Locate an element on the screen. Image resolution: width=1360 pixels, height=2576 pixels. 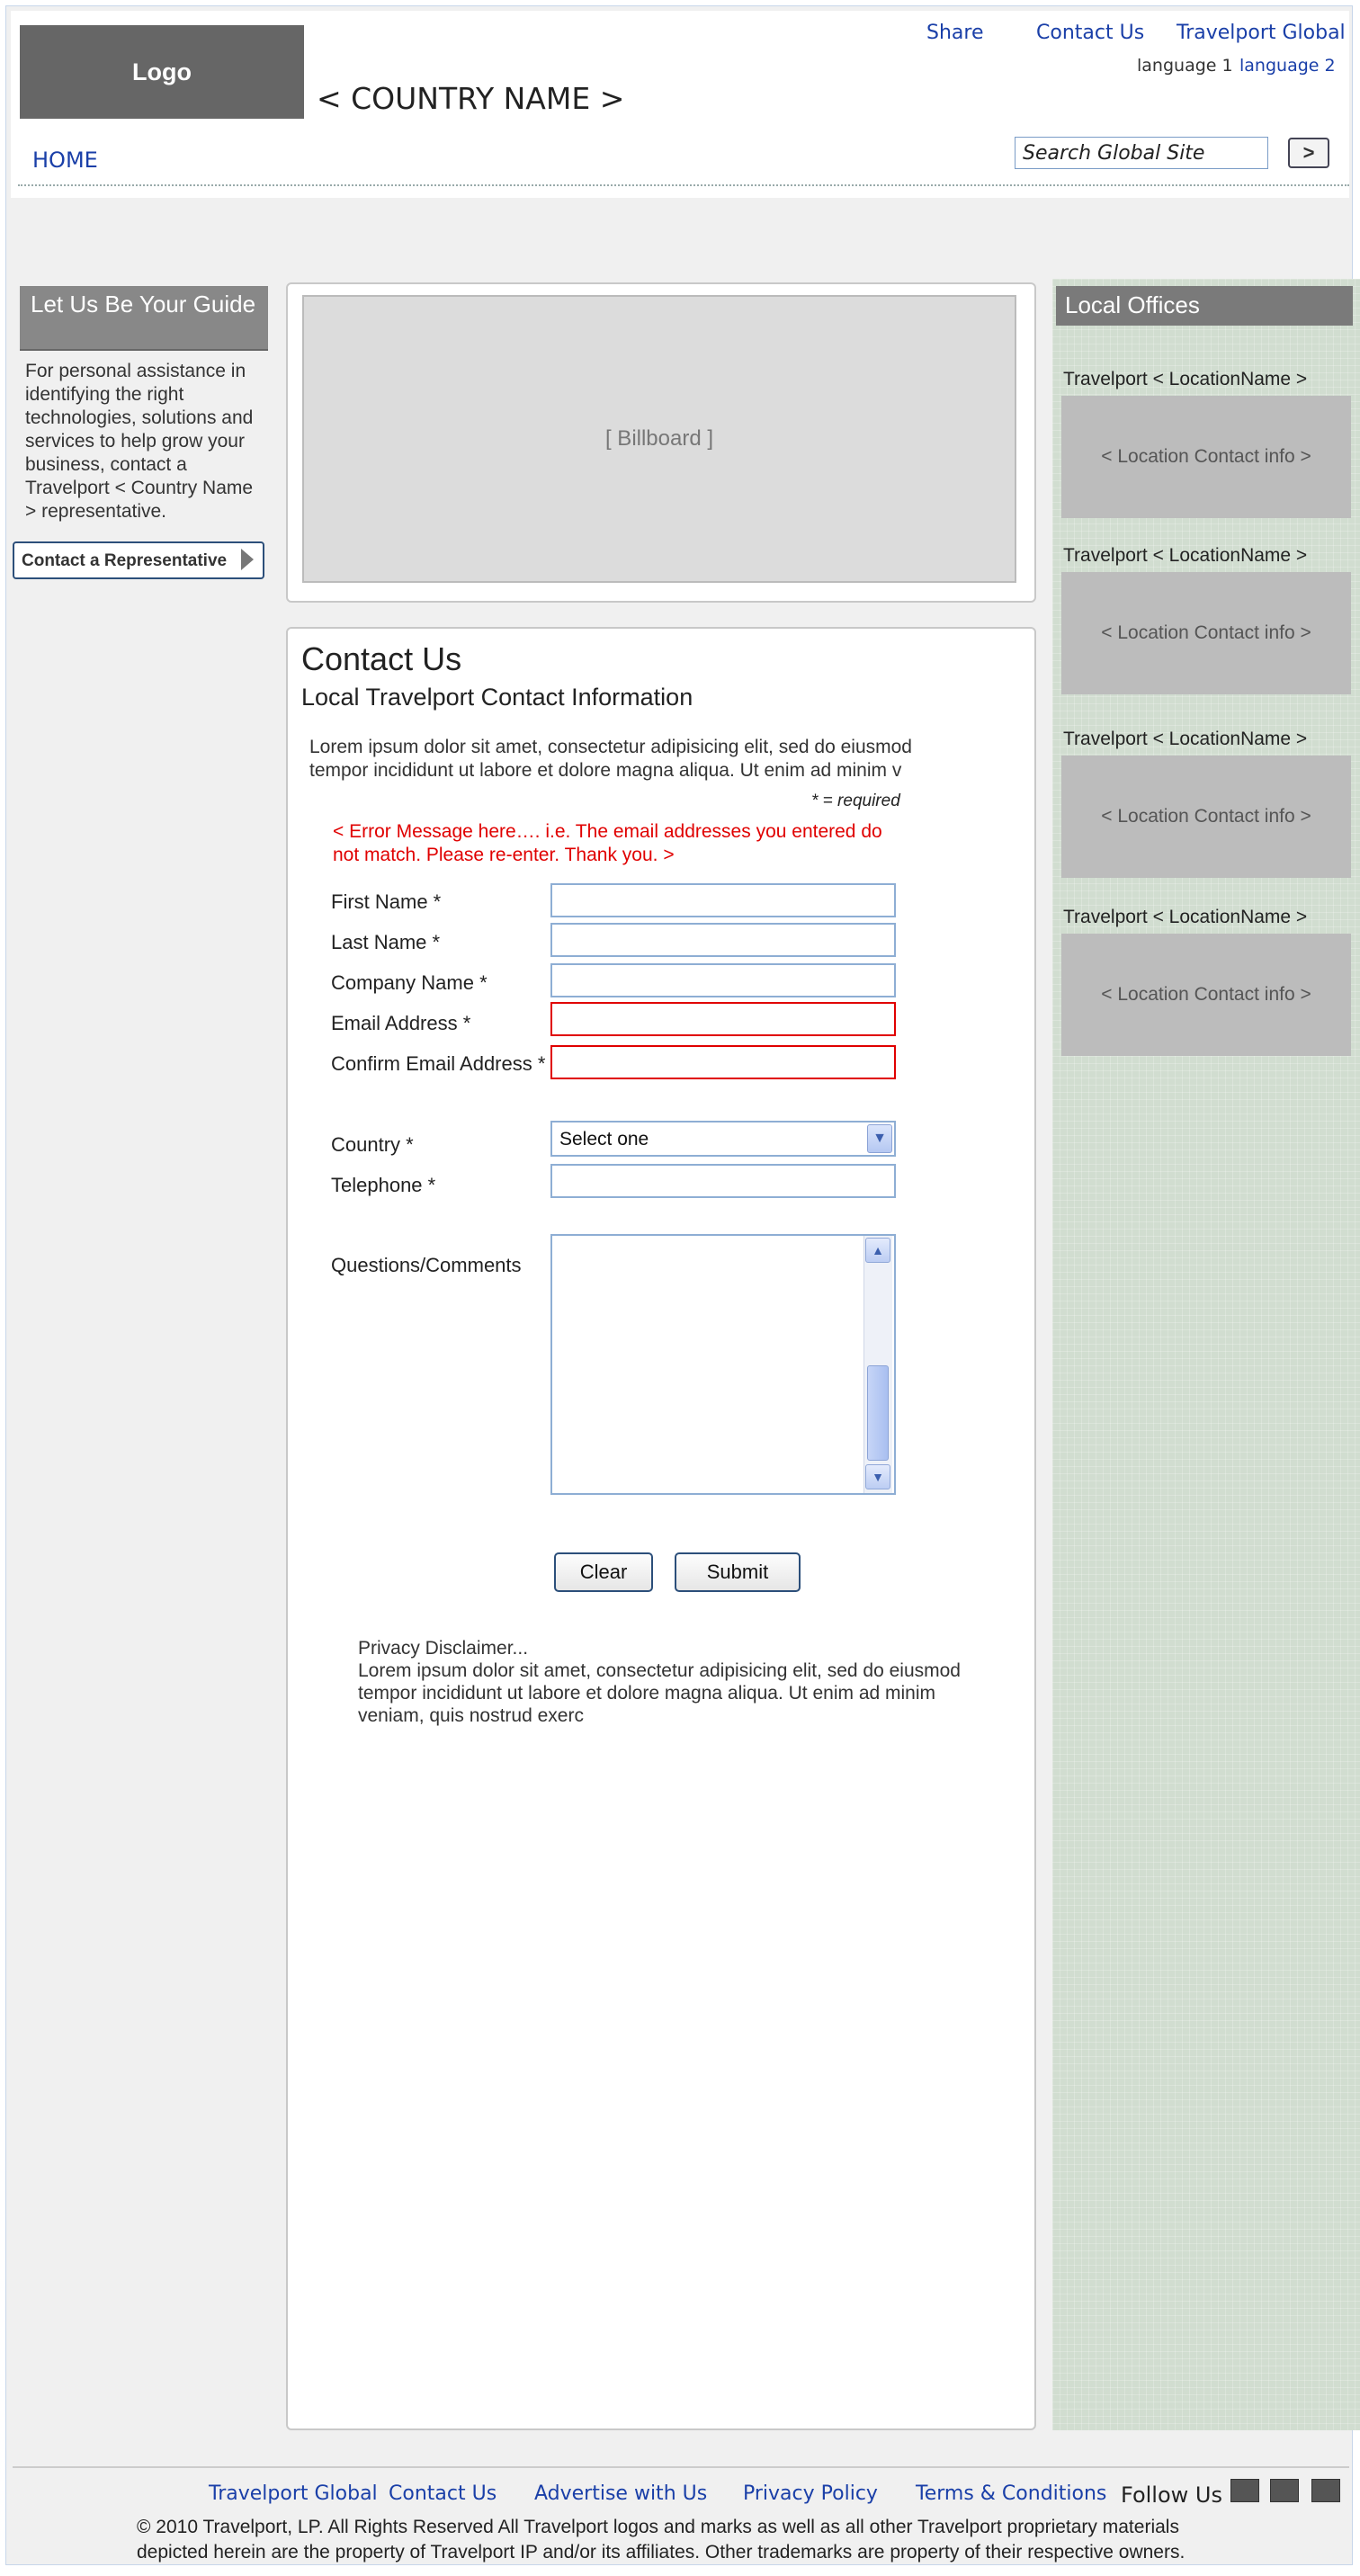
scroll-down-icon: ▼ is located at coordinates (877, 1476).